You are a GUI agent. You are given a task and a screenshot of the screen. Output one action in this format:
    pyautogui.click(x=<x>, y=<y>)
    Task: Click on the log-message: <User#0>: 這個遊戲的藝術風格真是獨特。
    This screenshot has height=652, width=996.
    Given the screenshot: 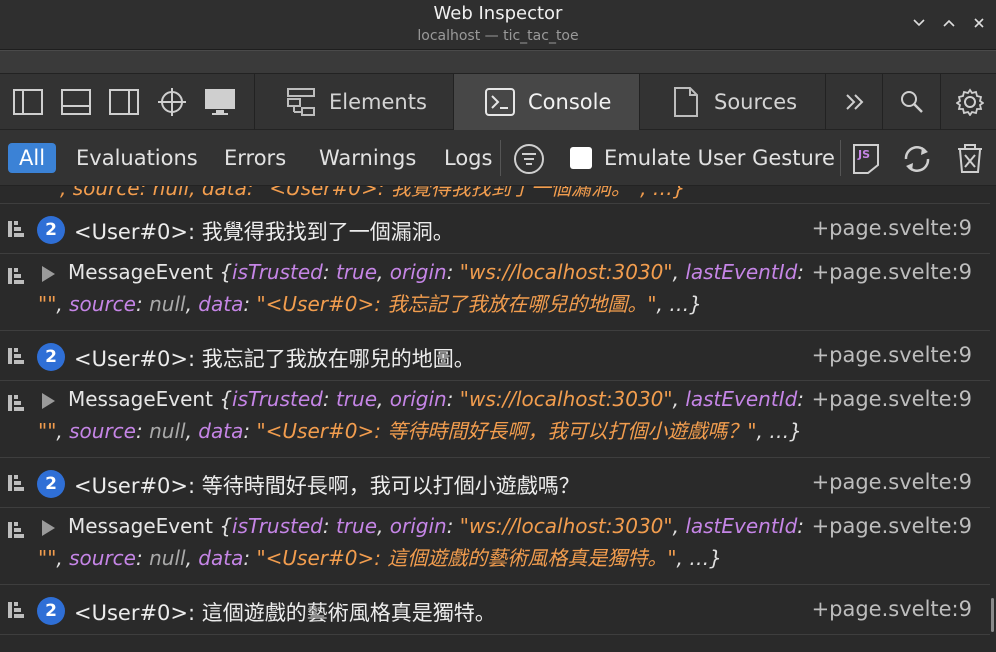 What is the action you would take?
    pyautogui.click(x=285, y=613)
    